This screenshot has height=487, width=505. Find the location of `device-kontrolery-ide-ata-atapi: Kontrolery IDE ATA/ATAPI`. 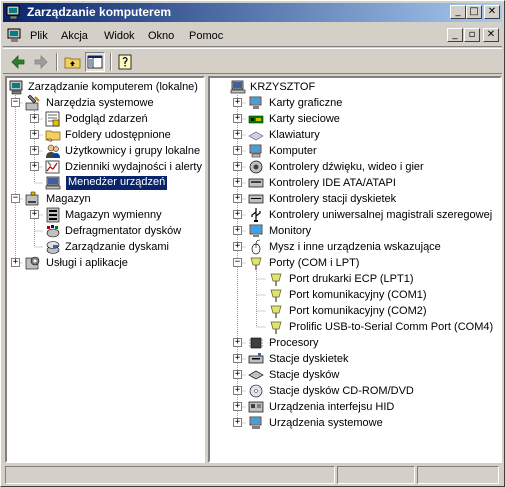

device-kontrolery-ide-ata-atapi: Kontrolery IDE ATA/ATAPI is located at coordinates (374, 183).